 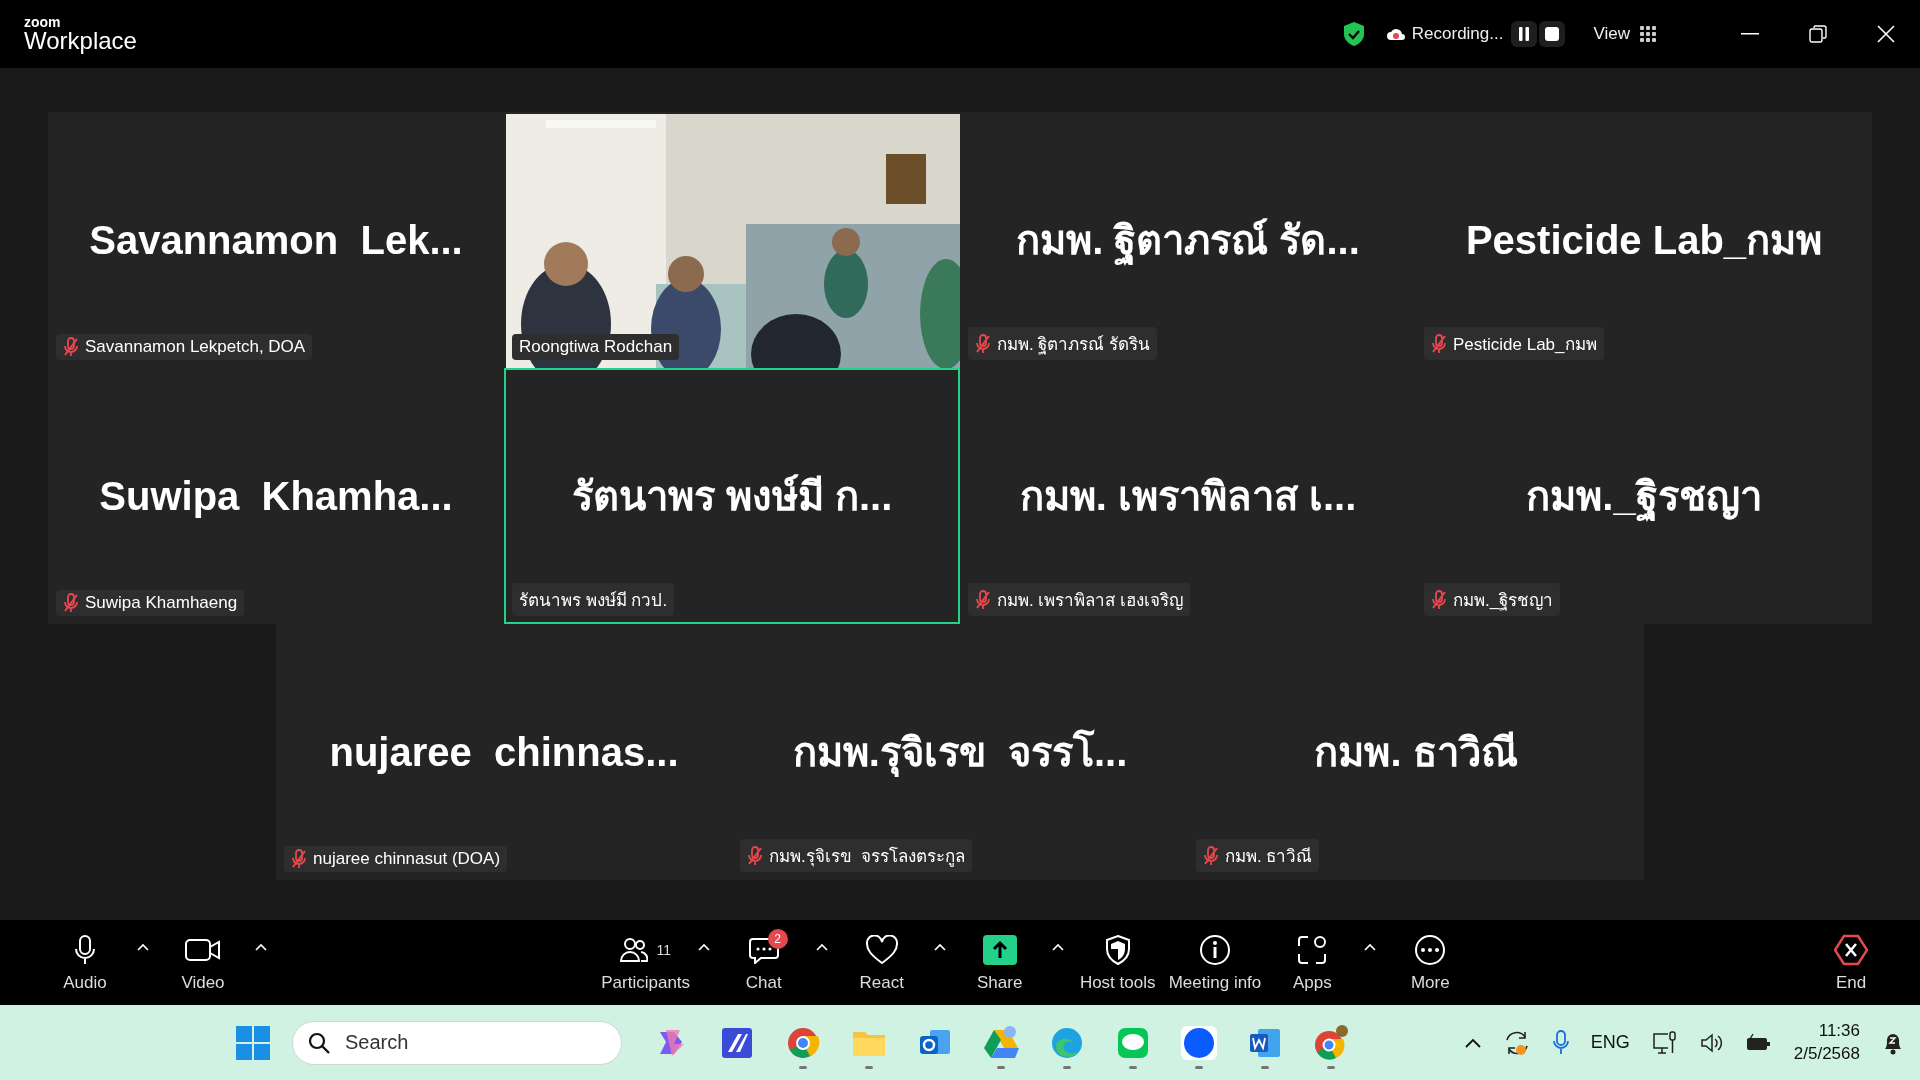 What do you see at coordinates (777, 938) in the screenshot?
I see `unread-badge: 2` at bounding box center [777, 938].